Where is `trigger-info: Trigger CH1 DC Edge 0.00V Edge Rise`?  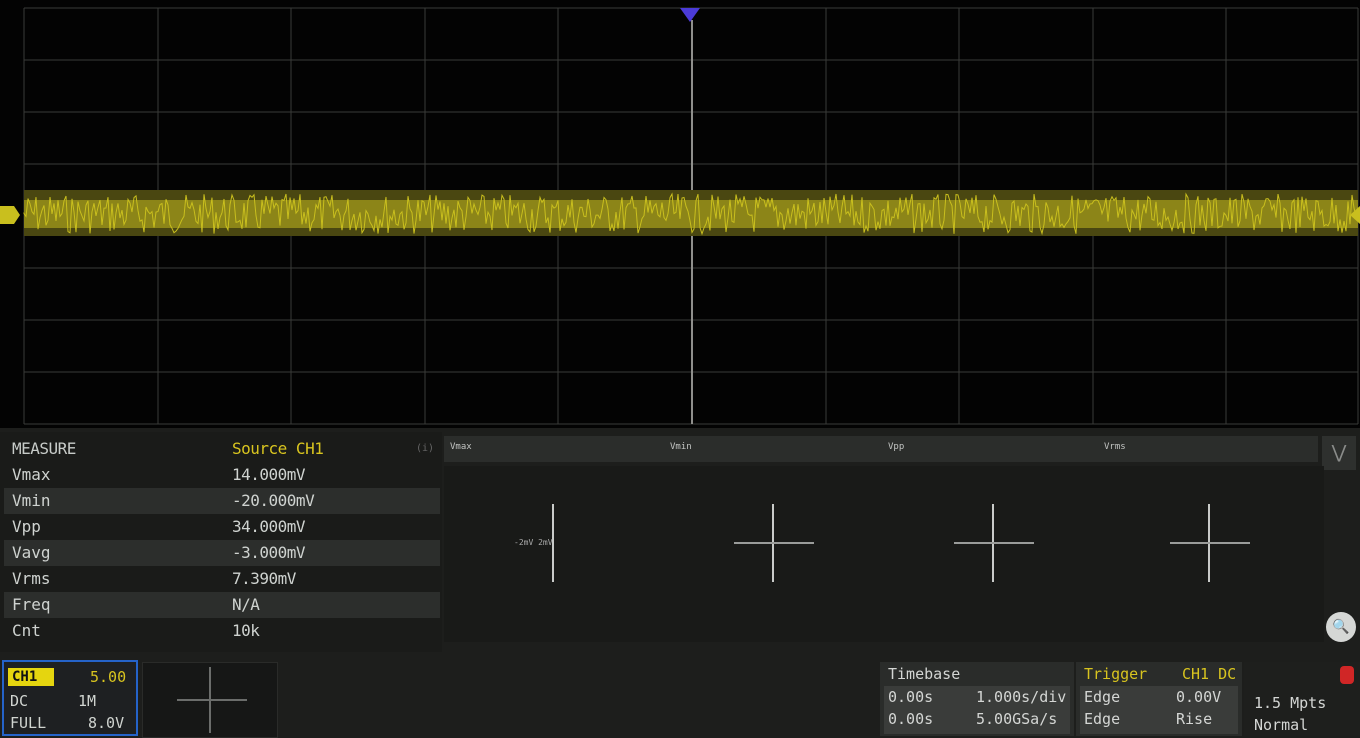 trigger-info: Trigger CH1 DC Edge 0.00V Edge Rise is located at coordinates (1159, 699).